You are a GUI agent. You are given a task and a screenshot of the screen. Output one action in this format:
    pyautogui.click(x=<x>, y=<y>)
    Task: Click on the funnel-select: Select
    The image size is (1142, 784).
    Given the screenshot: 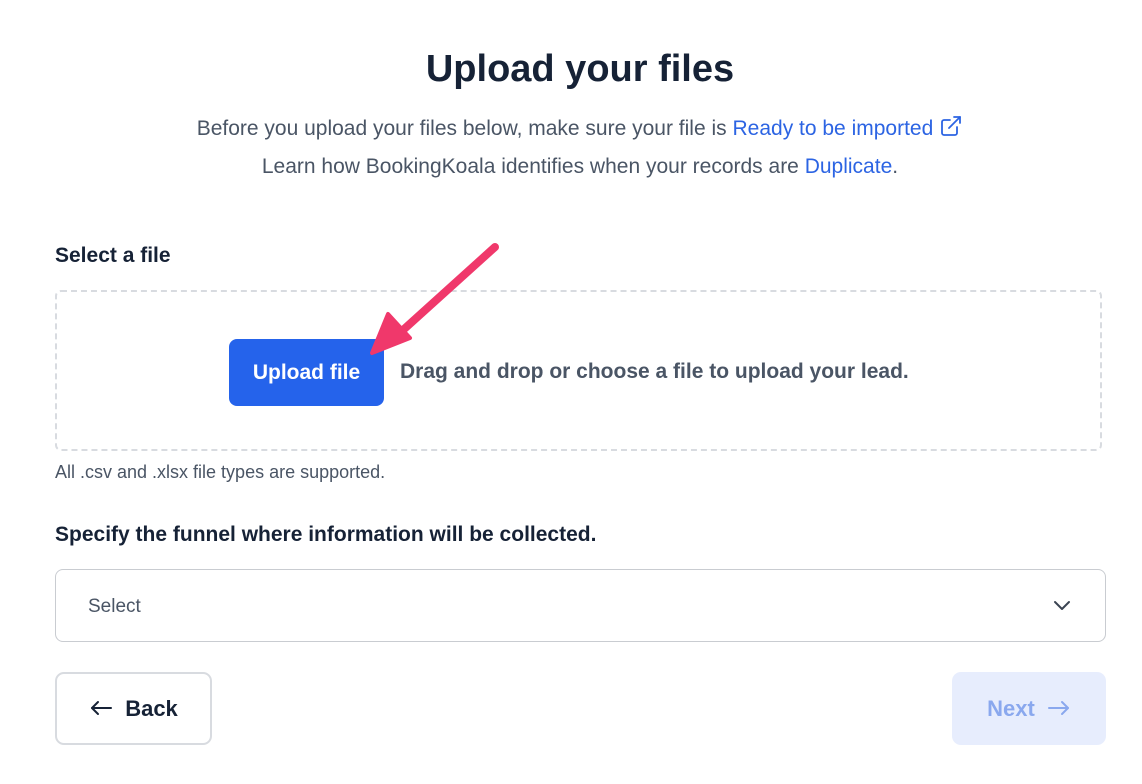 What is the action you would take?
    pyautogui.click(x=580, y=605)
    